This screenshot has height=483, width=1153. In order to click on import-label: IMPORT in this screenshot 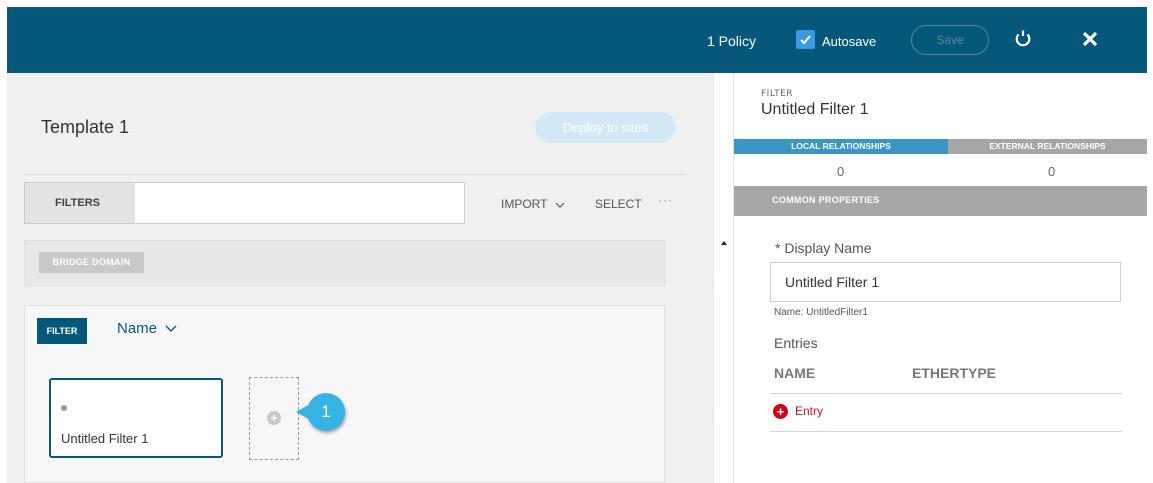, I will do `click(524, 204)`.